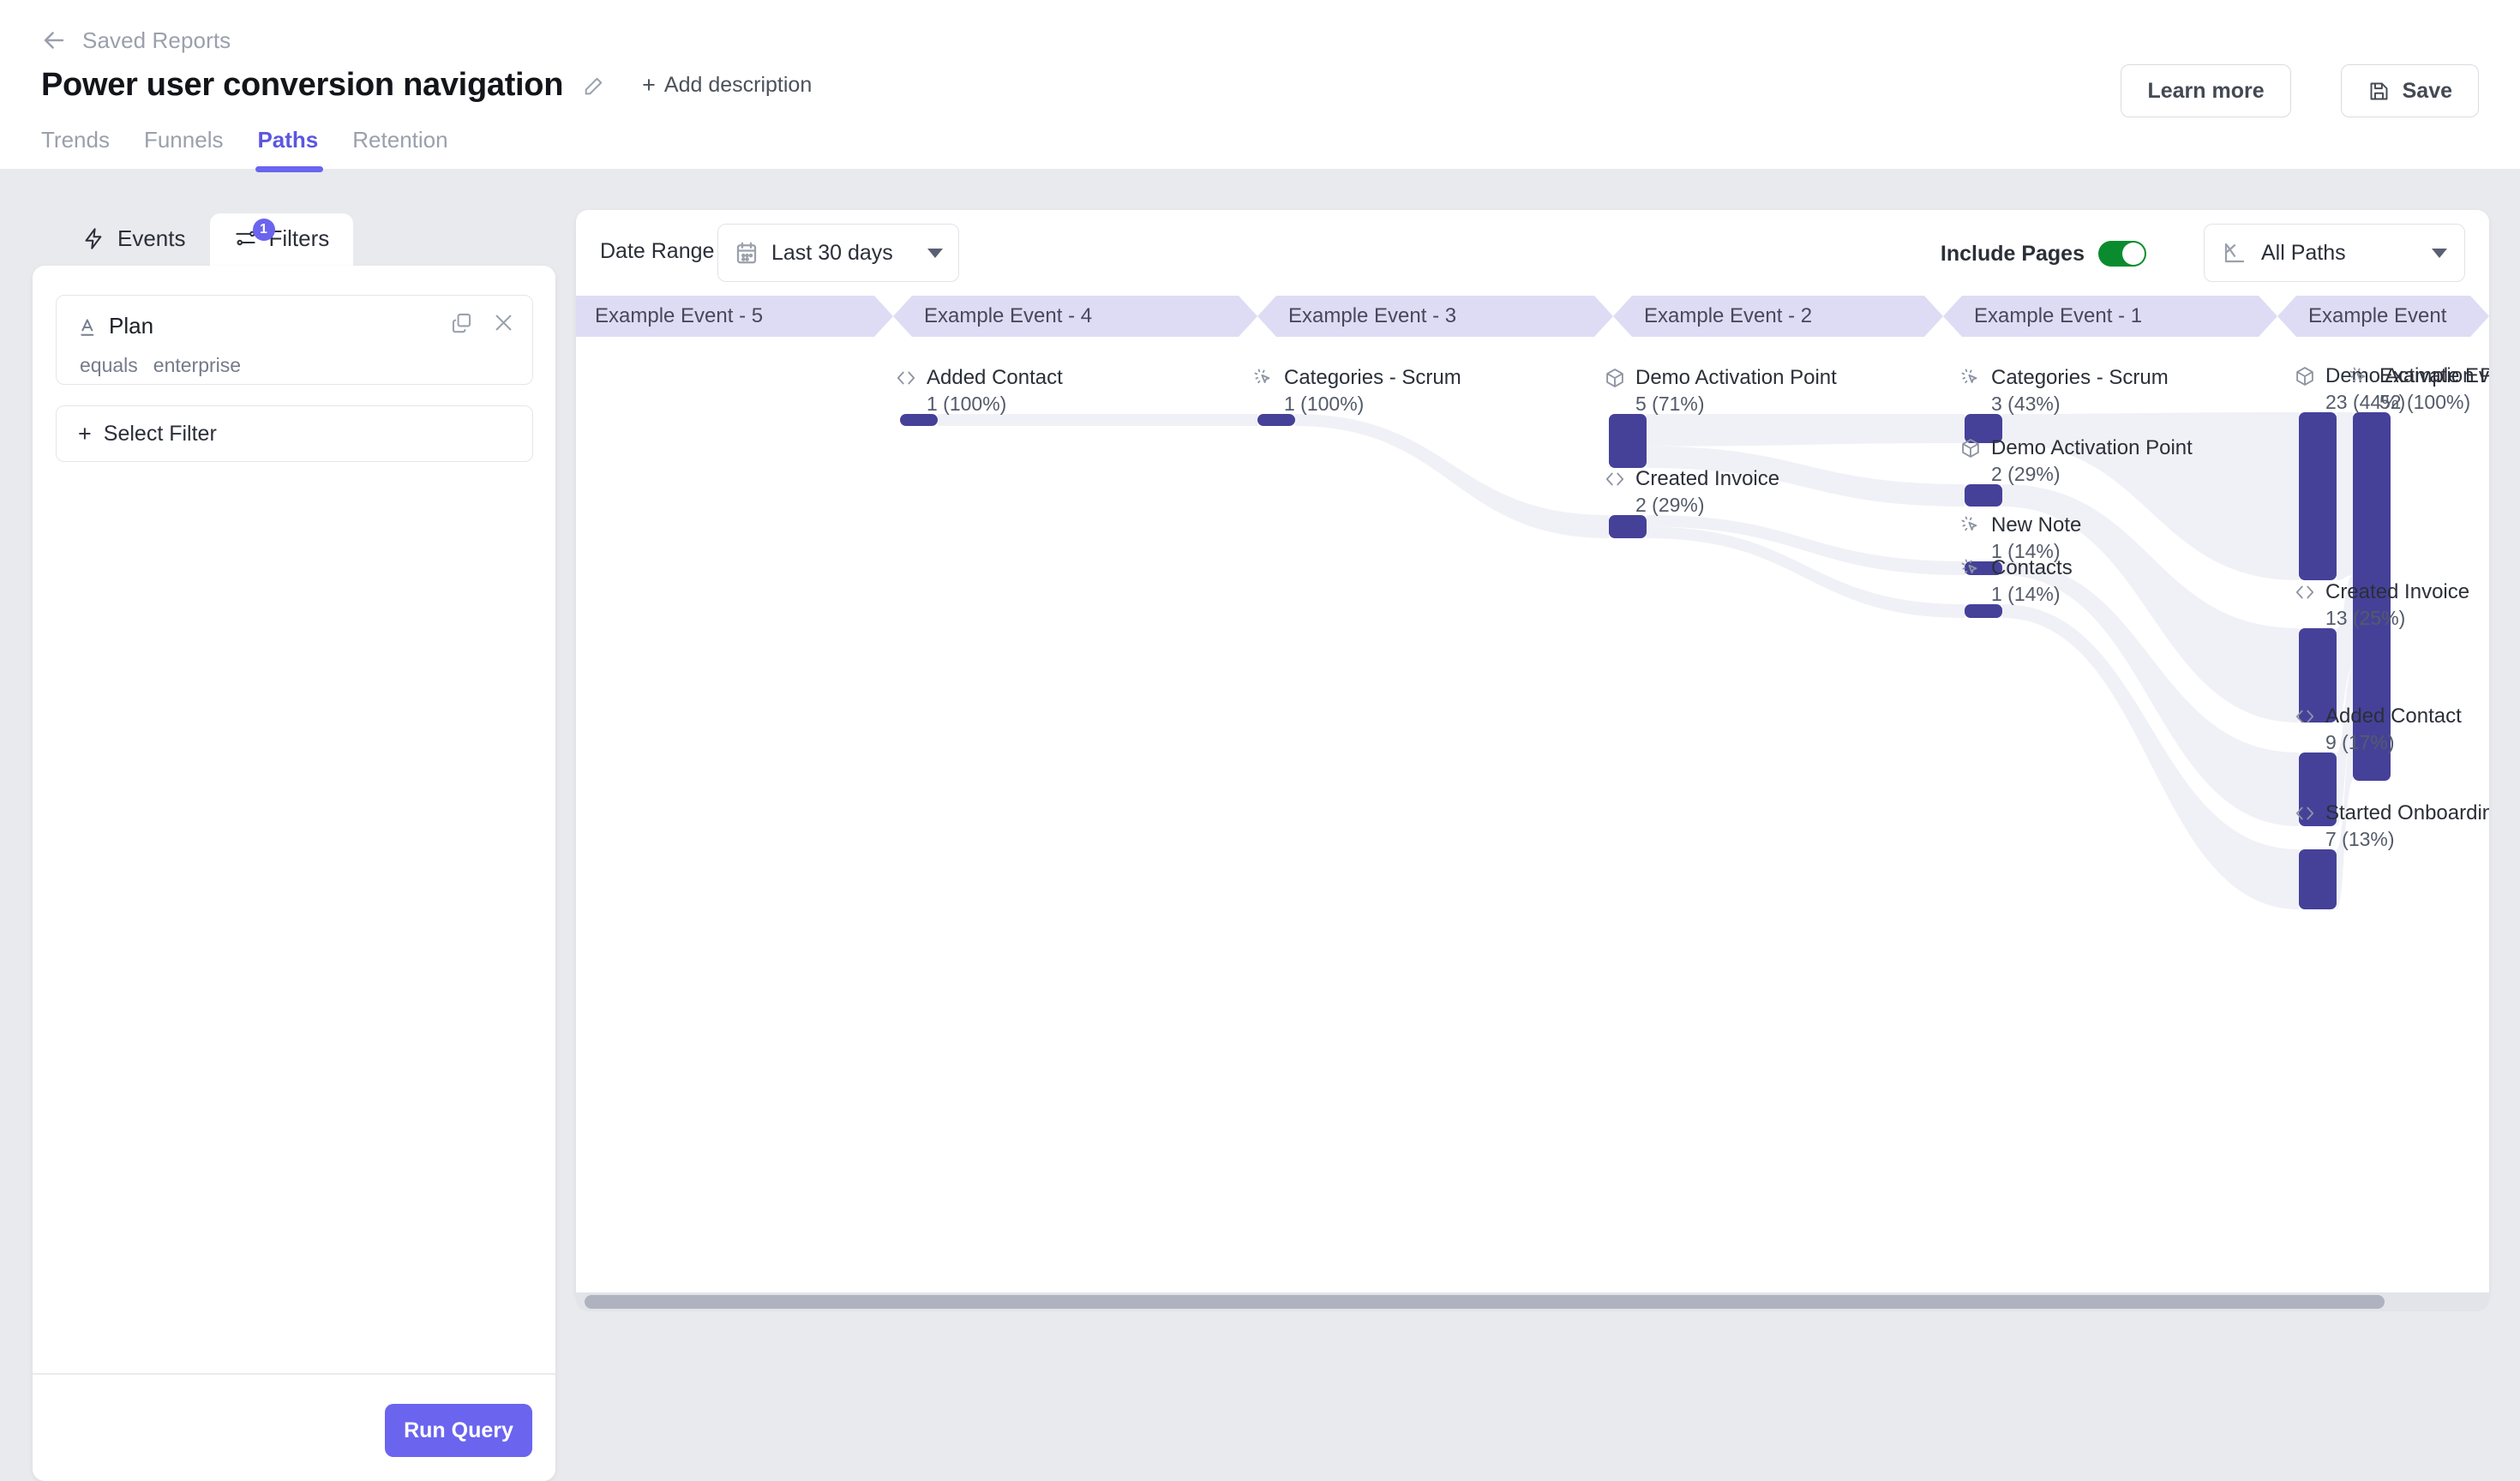 This screenshot has height=1481, width=2520. What do you see at coordinates (2393, 716) in the screenshot?
I see `sankey-node-name: Added Contact` at bounding box center [2393, 716].